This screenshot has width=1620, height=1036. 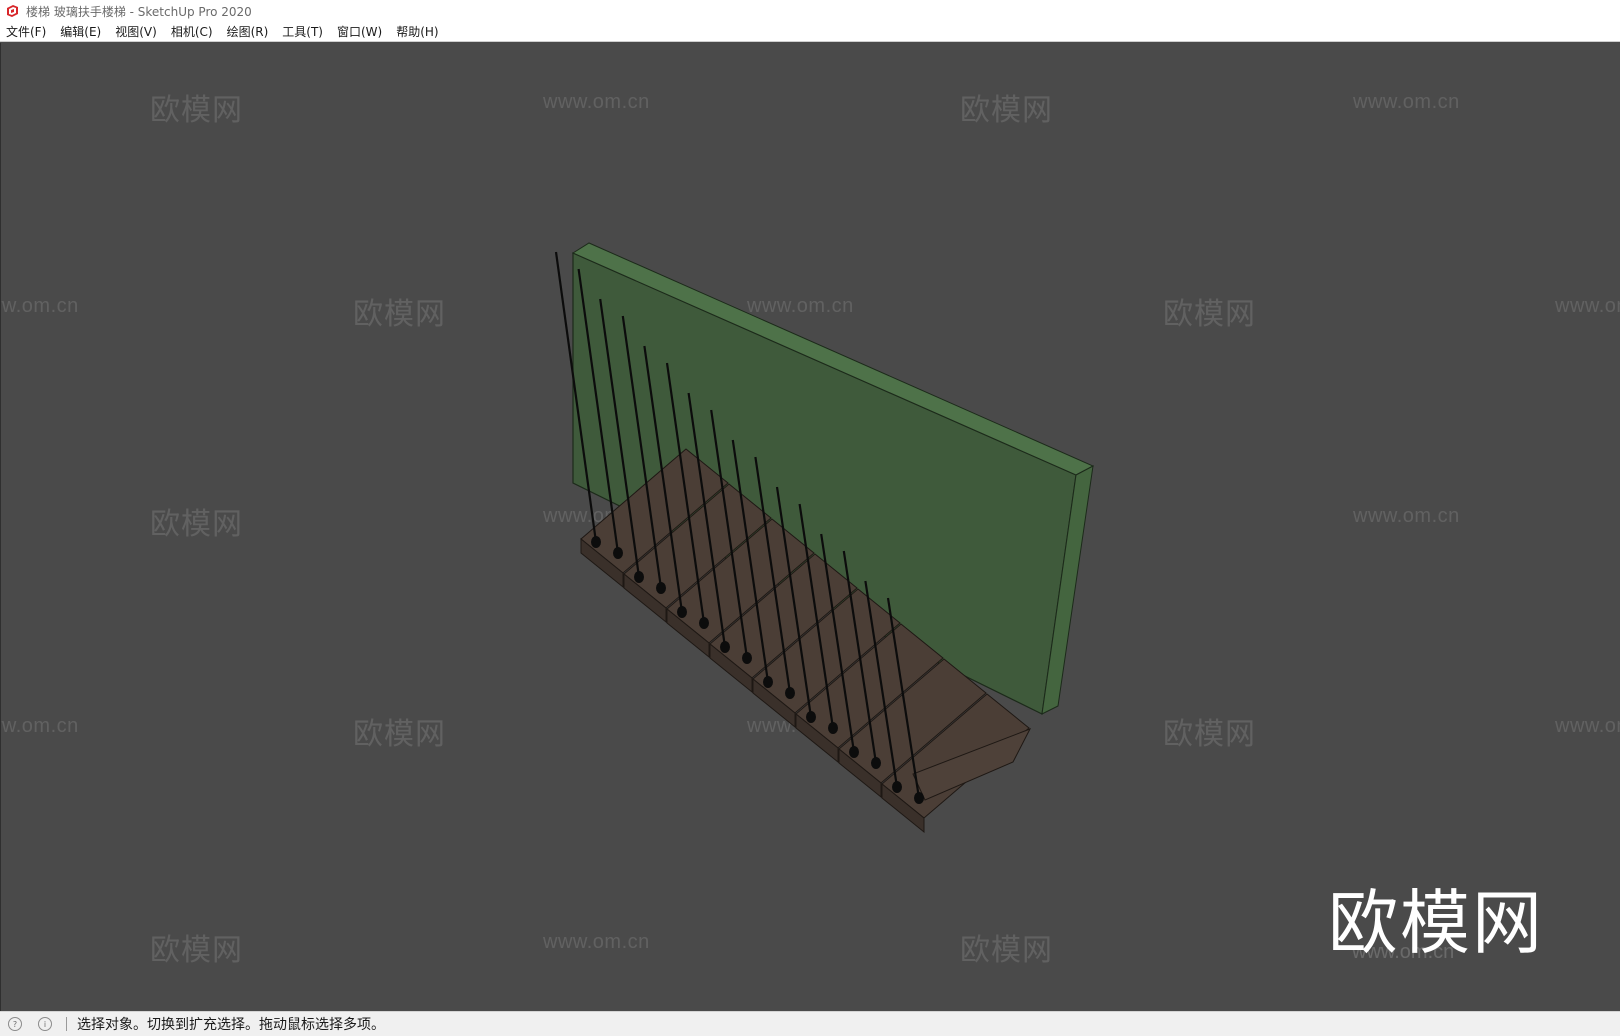 I want to click on status-separator, so click(x=66, y=1024).